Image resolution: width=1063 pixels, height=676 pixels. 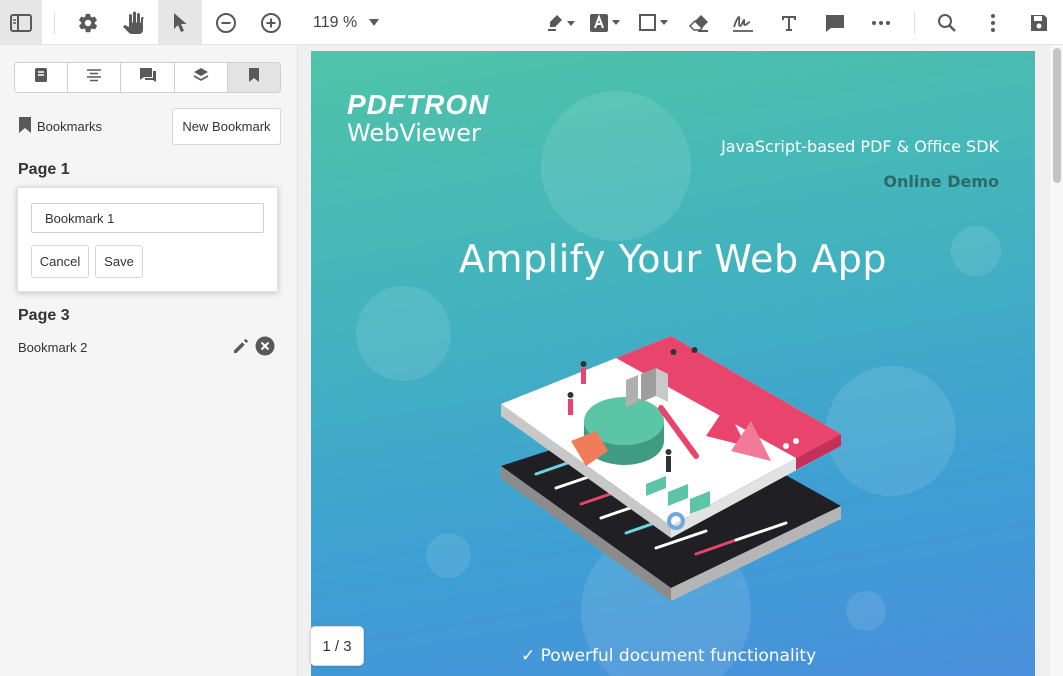 What do you see at coordinates (148, 347) in the screenshot?
I see `bookmark-item: Bookmark 2` at bounding box center [148, 347].